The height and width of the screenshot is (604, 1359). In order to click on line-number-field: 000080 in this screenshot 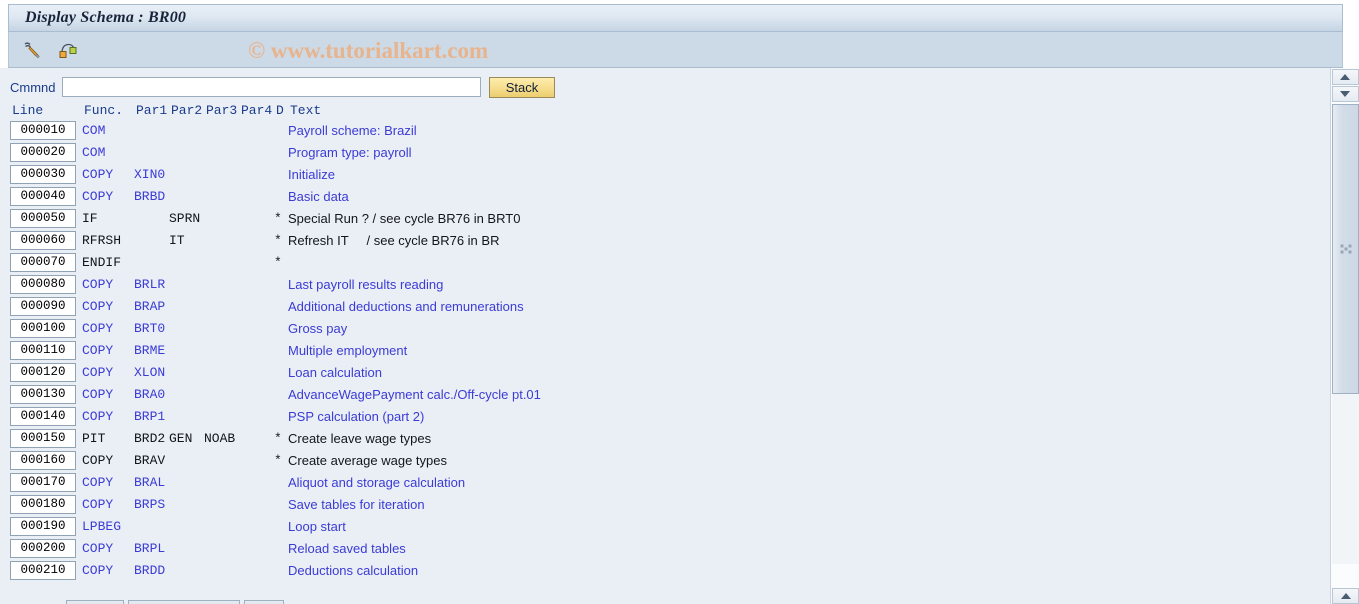, I will do `click(43, 284)`.